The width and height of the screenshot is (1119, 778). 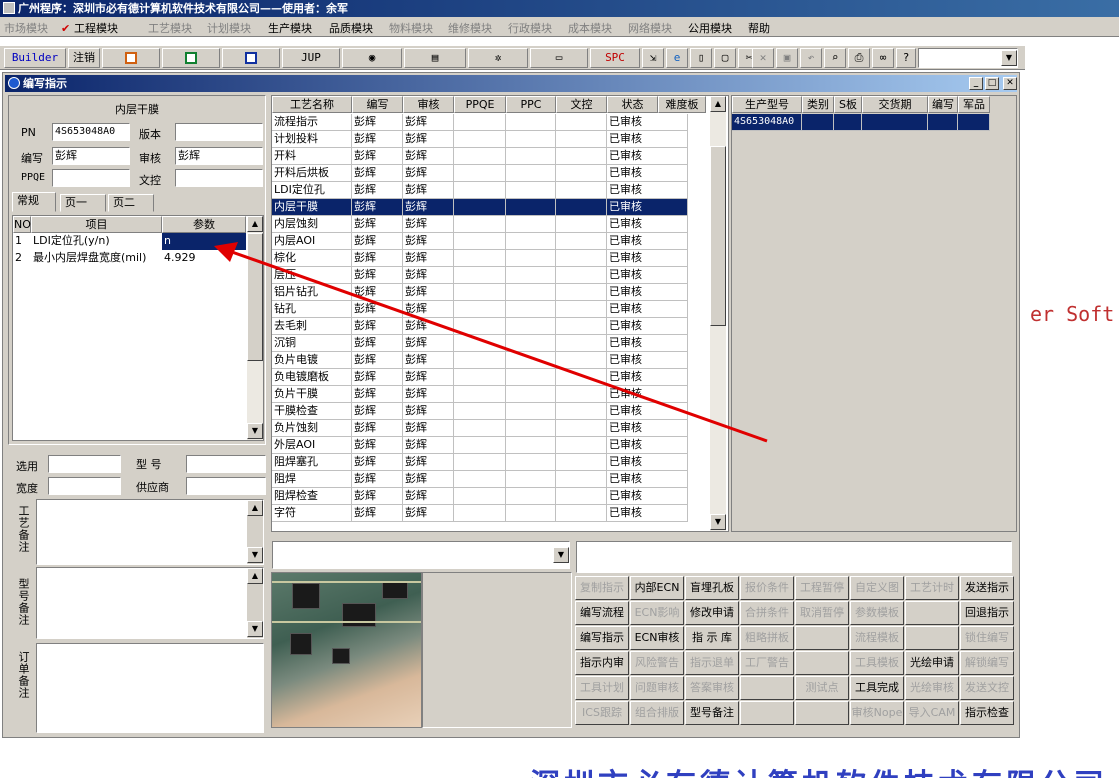 I want to click on annotation-arrow-layer, so click(x=491, y=342).